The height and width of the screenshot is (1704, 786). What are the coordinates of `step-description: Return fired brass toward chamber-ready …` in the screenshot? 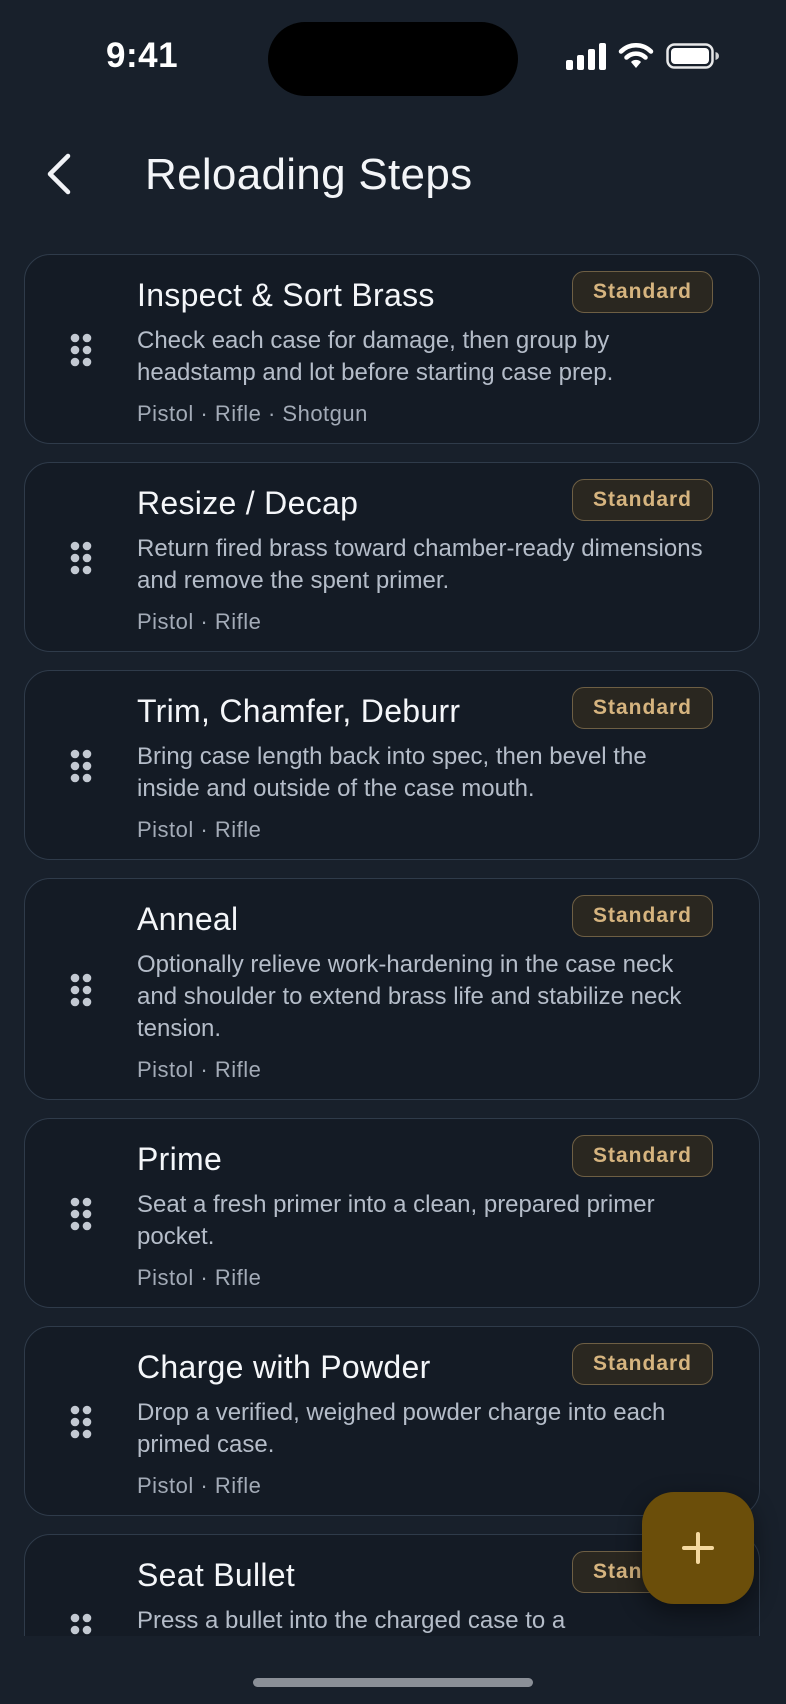 It's located at (420, 564).